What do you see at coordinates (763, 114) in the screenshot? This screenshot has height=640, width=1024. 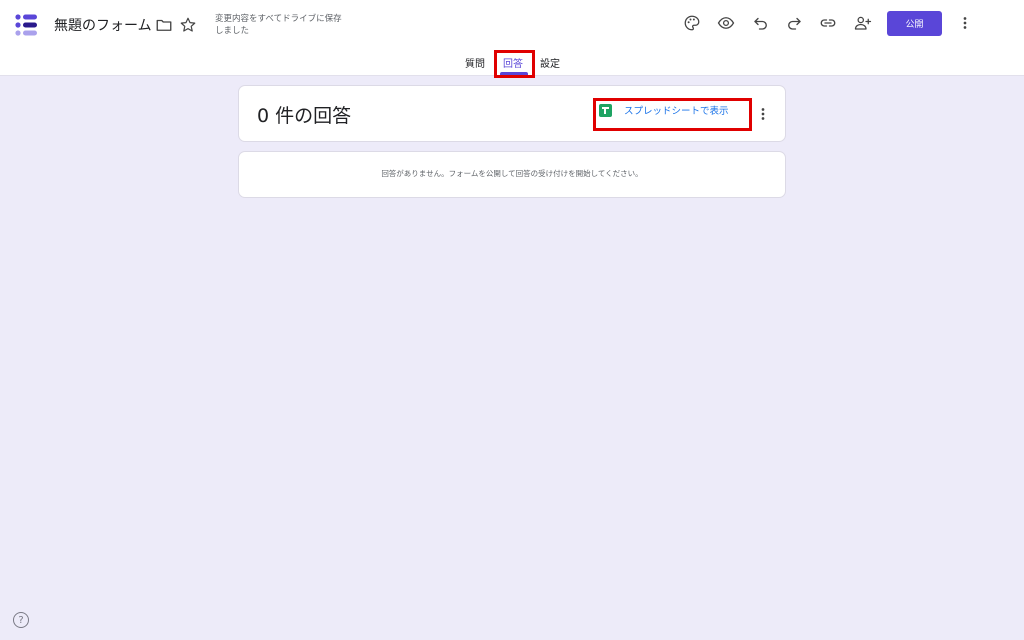 I see `responses-more-icon` at bounding box center [763, 114].